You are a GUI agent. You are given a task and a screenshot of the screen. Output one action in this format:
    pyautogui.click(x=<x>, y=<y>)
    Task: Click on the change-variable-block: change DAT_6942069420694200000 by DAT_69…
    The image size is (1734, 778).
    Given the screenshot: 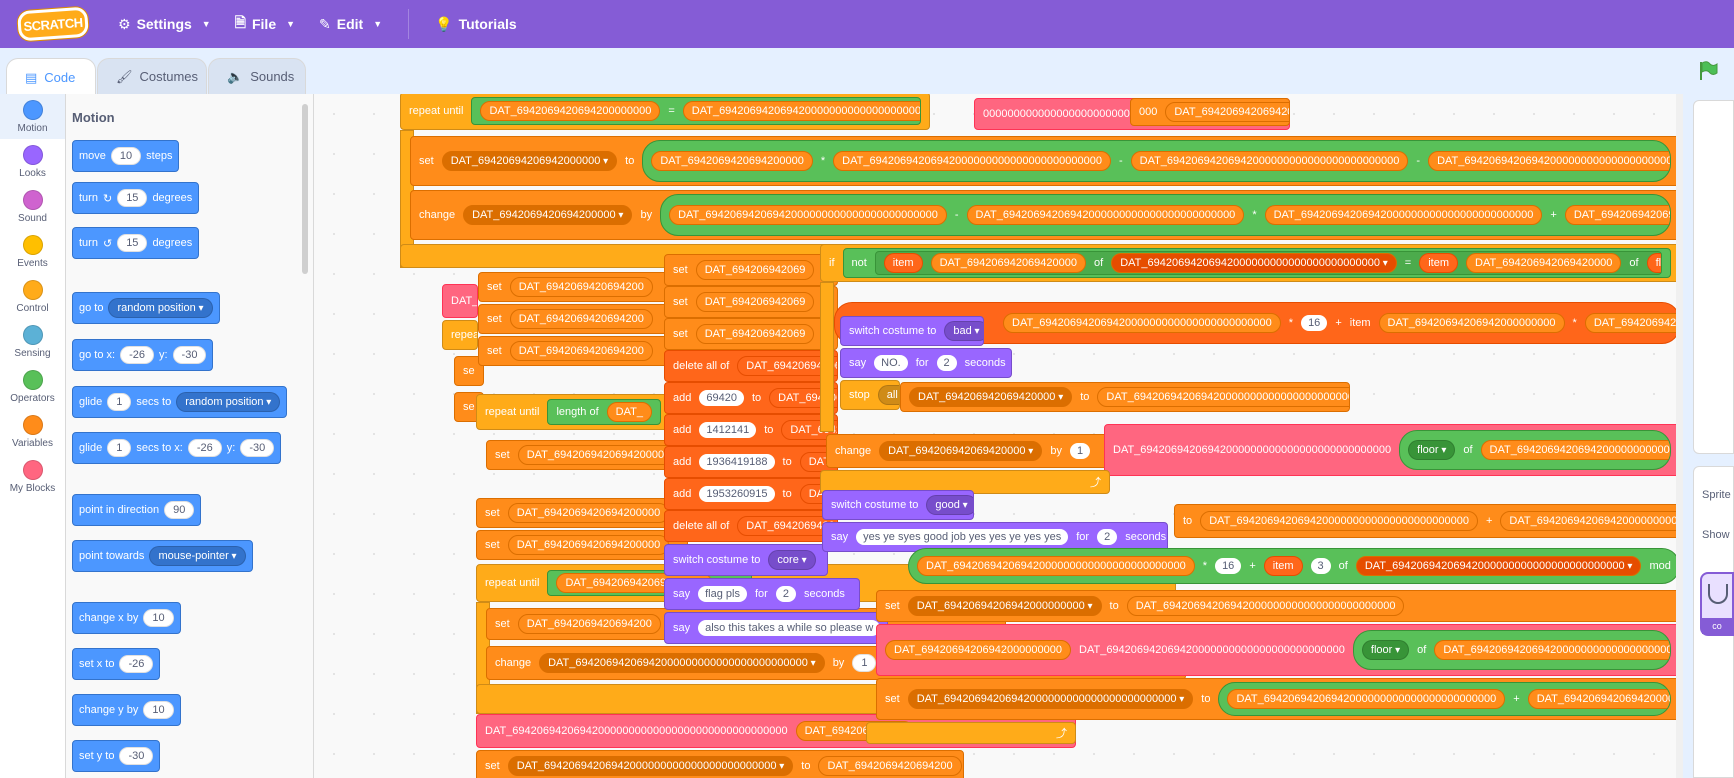 What is the action you would take?
    pyautogui.click(x=1045, y=215)
    